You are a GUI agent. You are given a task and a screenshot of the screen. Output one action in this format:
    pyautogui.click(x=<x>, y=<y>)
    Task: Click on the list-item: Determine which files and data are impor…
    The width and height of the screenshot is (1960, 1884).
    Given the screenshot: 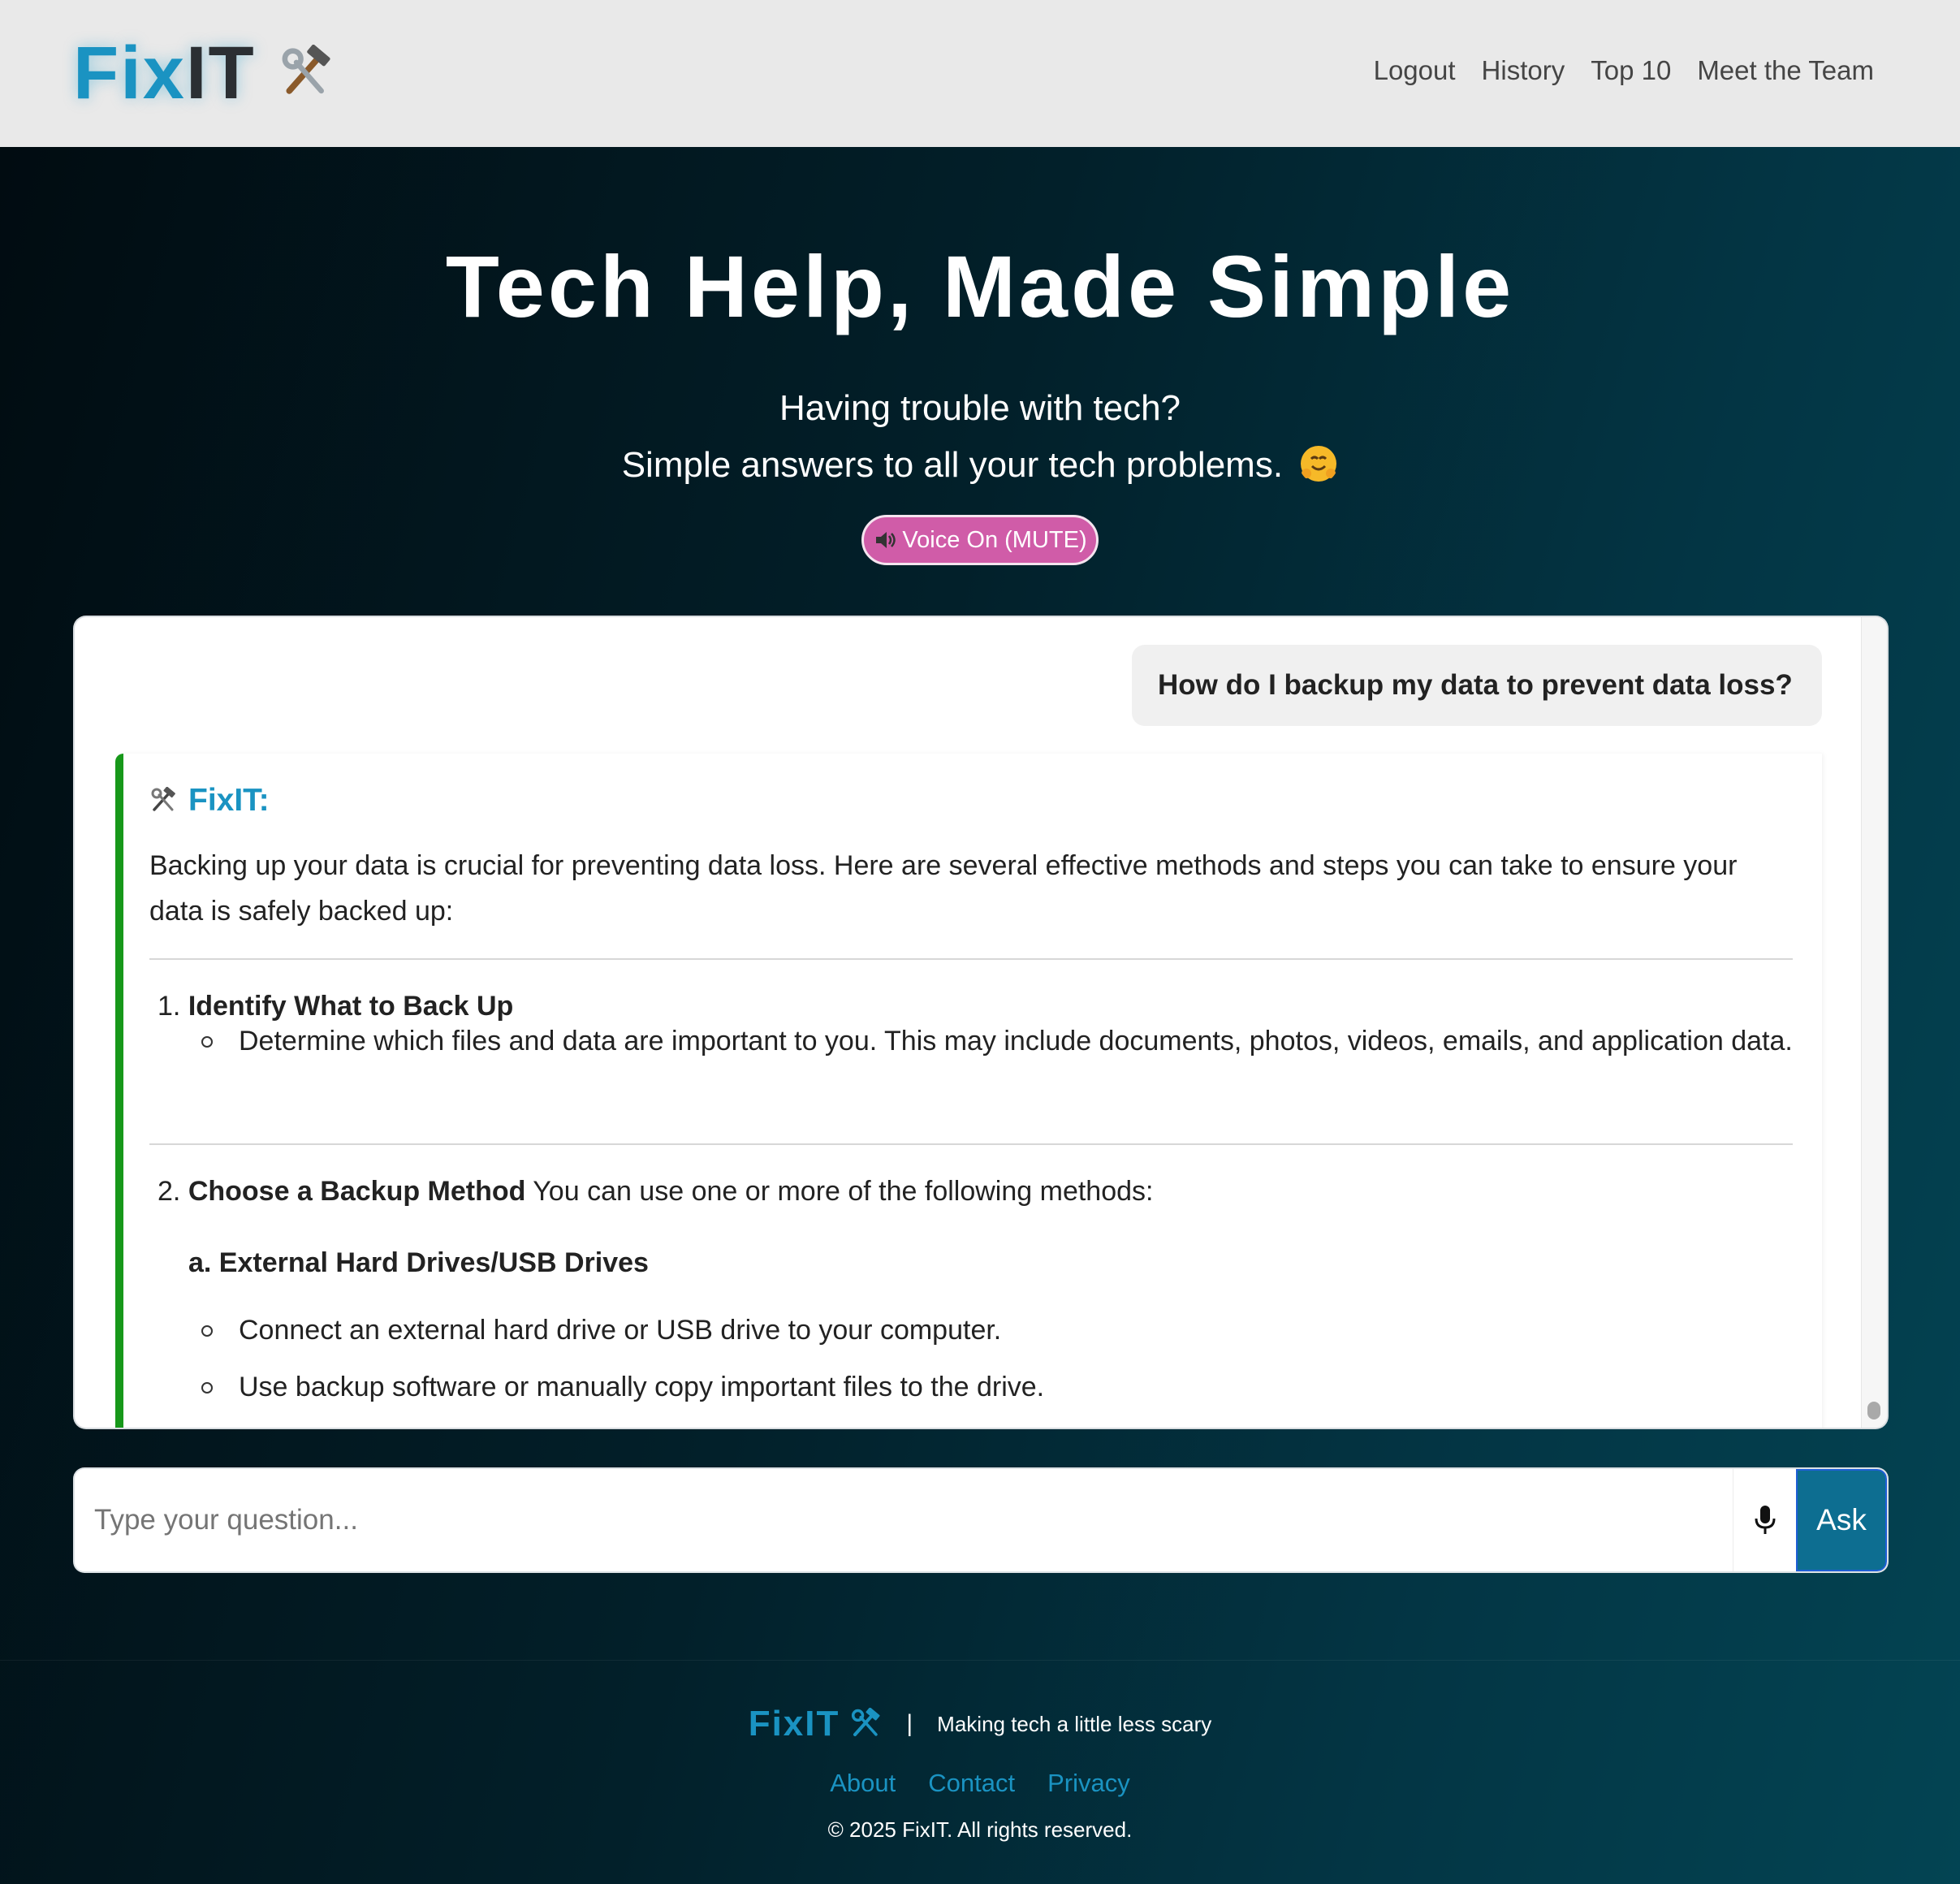 What is the action you would take?
    pyautogui.click(x=1005, y=1041)
    